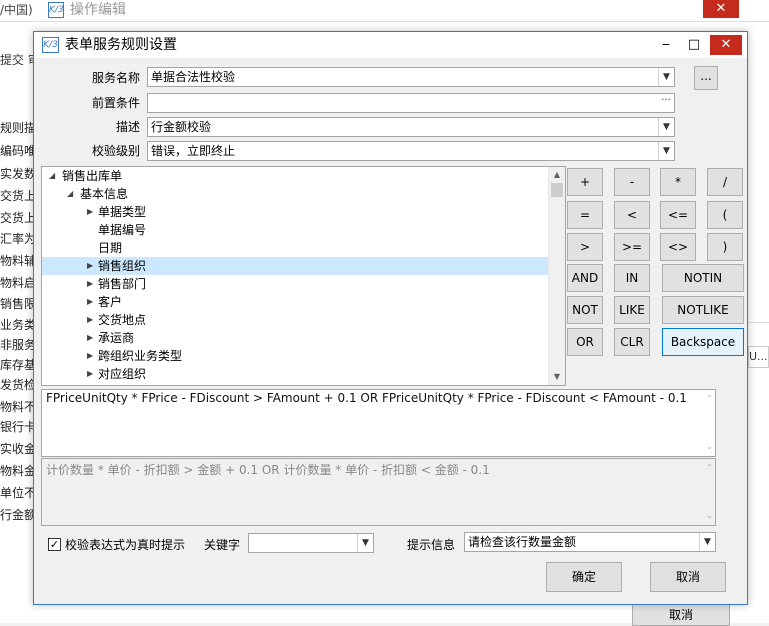 Image resolution: width=769 pixels, height=626 pixels. I want to click on operator-button: NOTLIKE, so click(703, 310).